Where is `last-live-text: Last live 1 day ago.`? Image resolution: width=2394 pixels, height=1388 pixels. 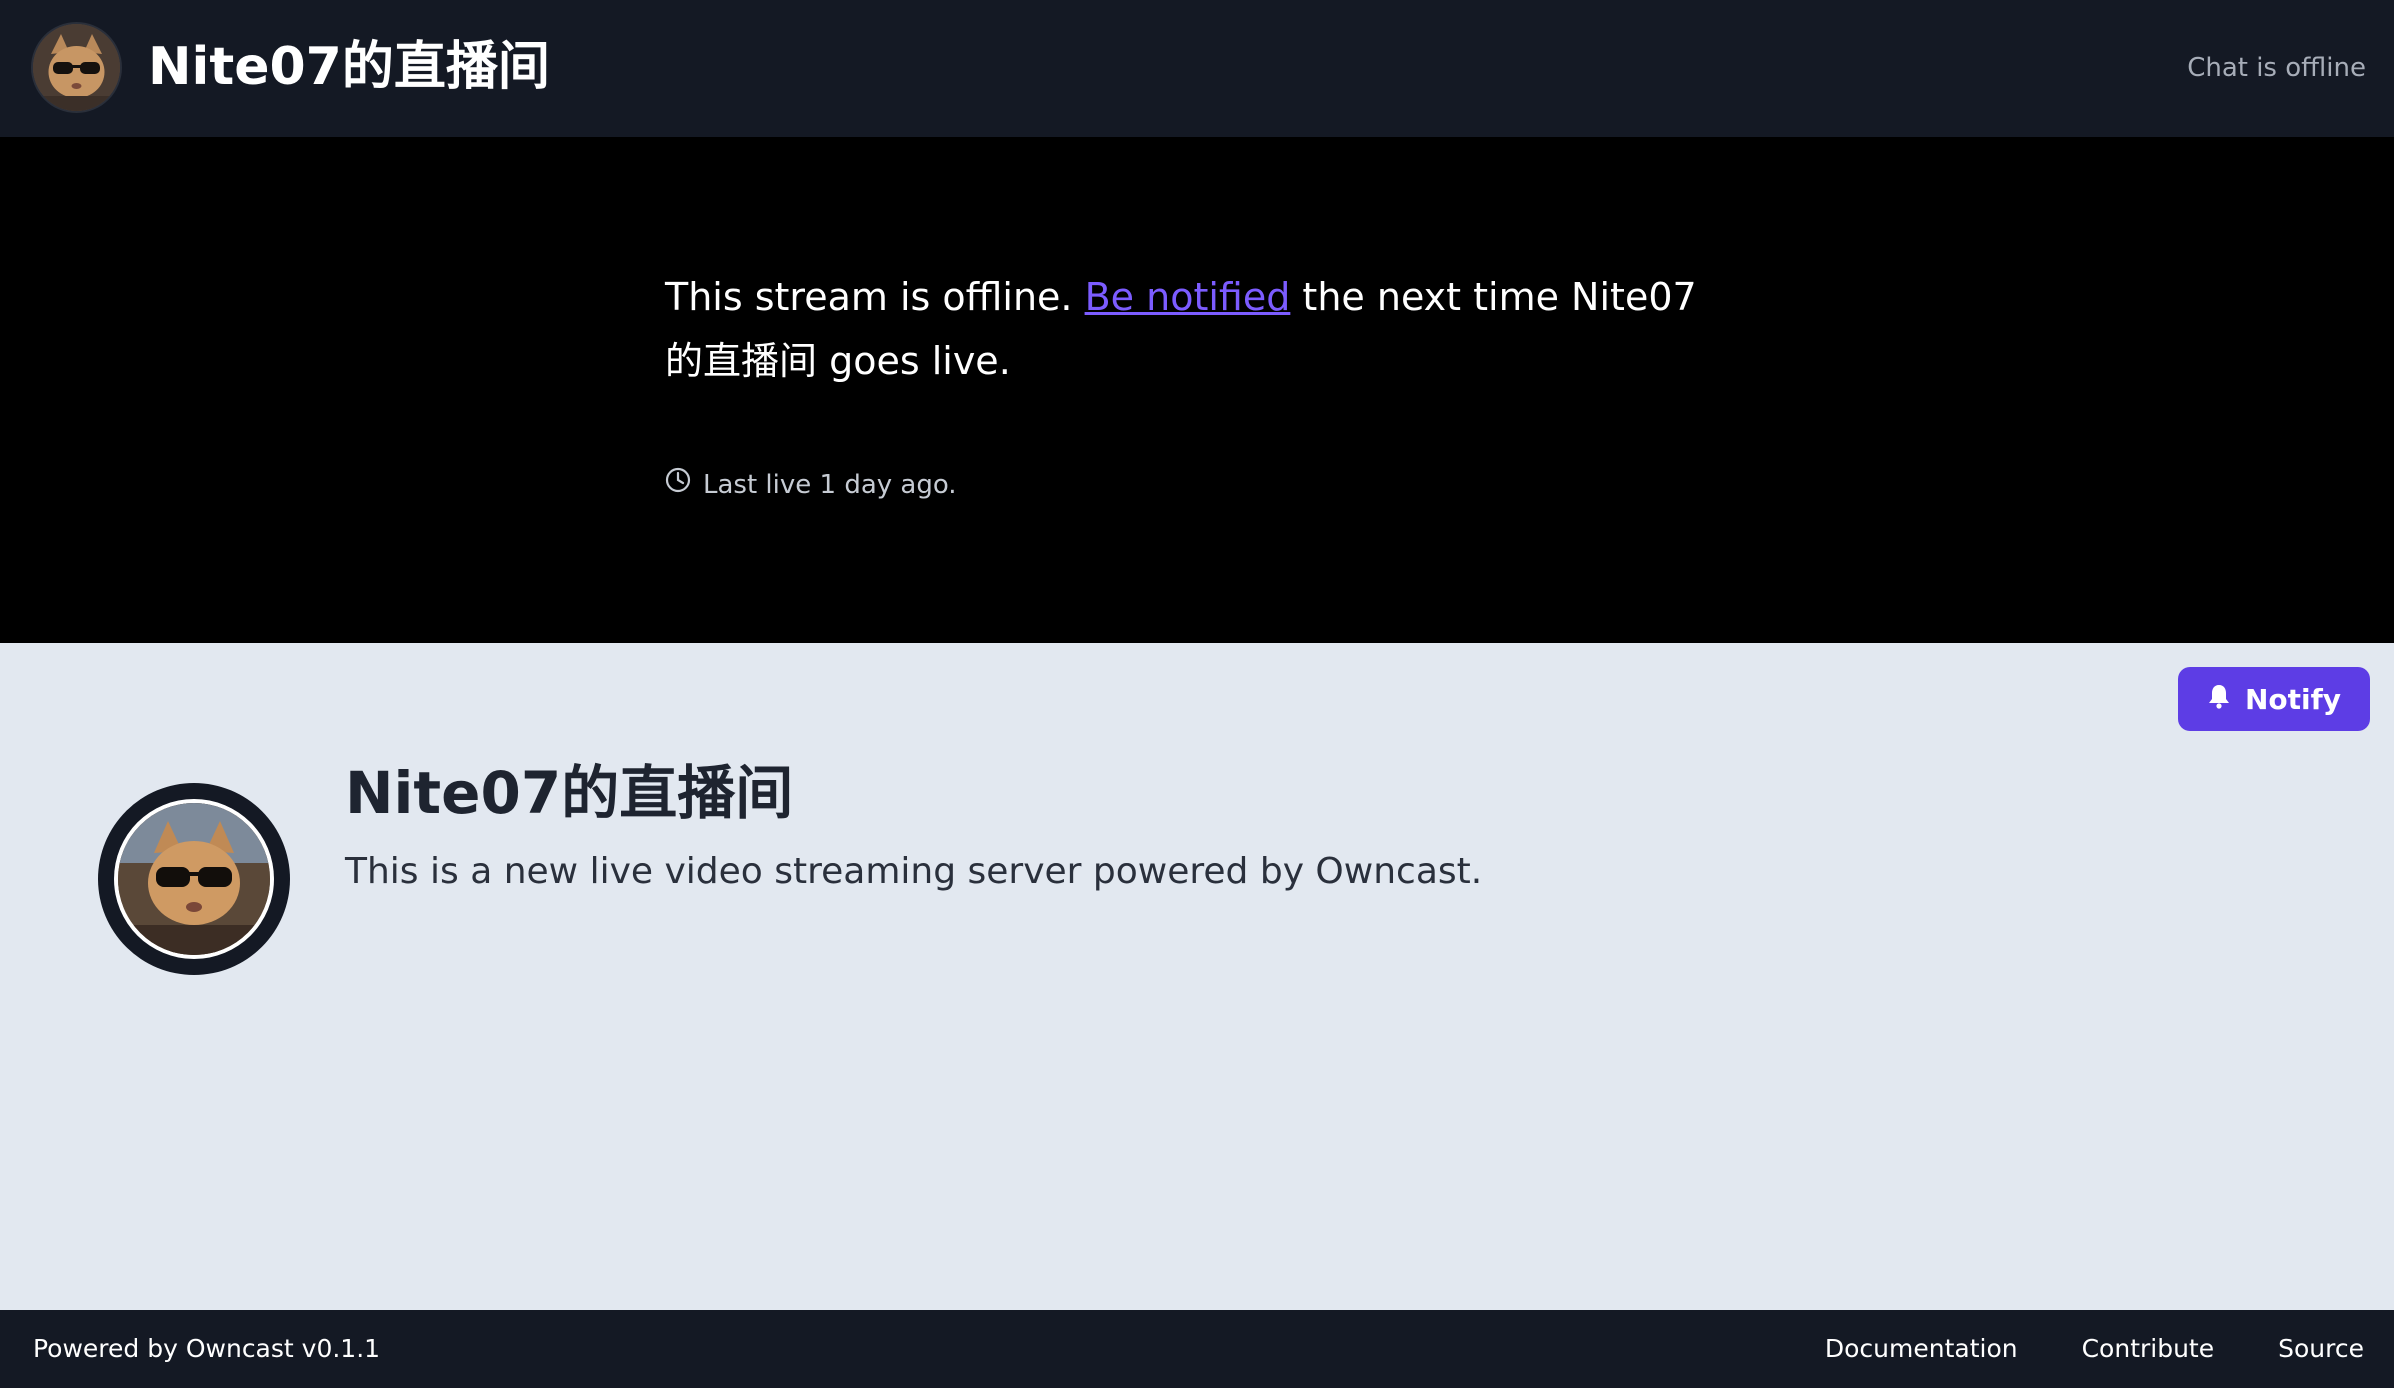 last-live-text: Last live 1 day ago. is located at coordinates (830, 485).